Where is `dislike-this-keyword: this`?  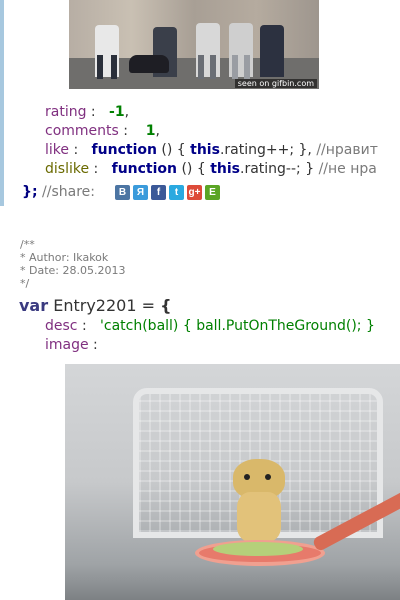 dislike-this-keyword: this is located at coordinates (225, 169).